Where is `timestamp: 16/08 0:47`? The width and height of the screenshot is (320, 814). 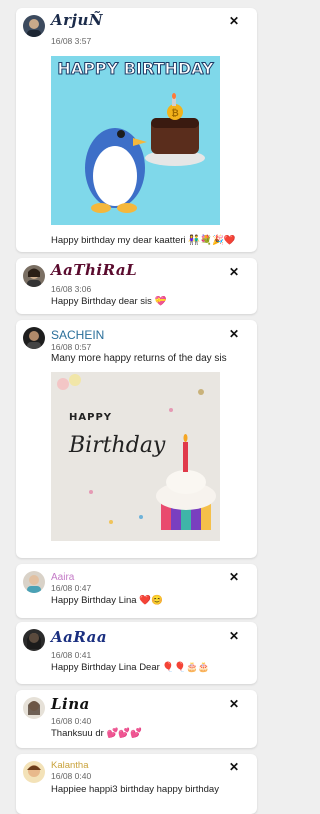 timestamp: 16/08 0:47 is located at coordinates (71, 588).